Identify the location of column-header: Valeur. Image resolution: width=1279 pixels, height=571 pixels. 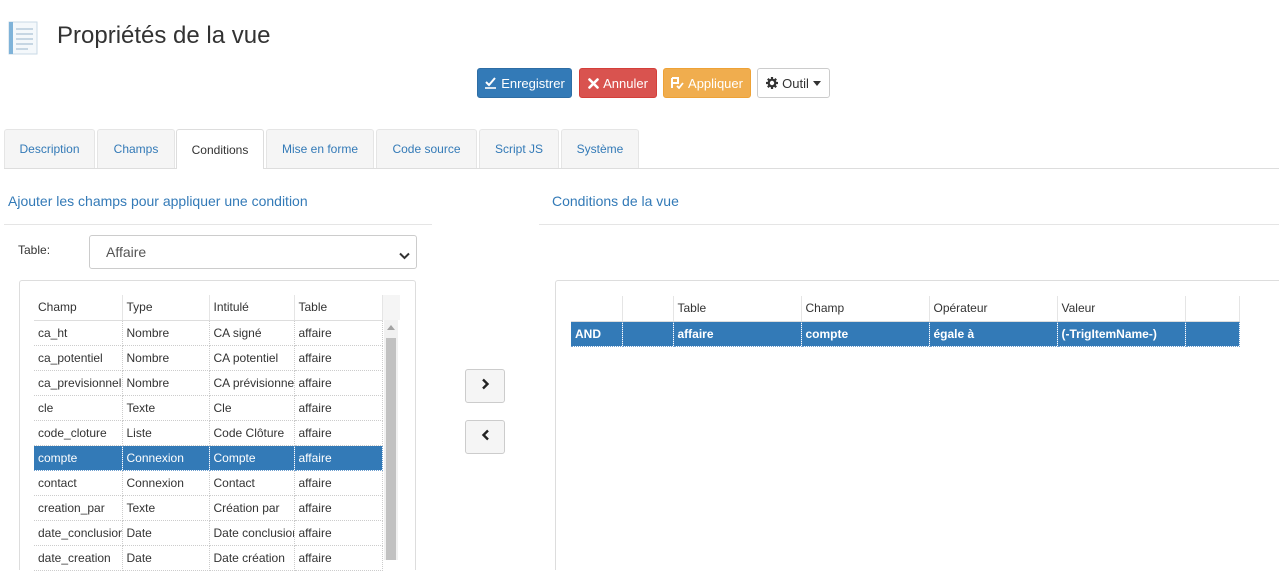
(1121, 309).